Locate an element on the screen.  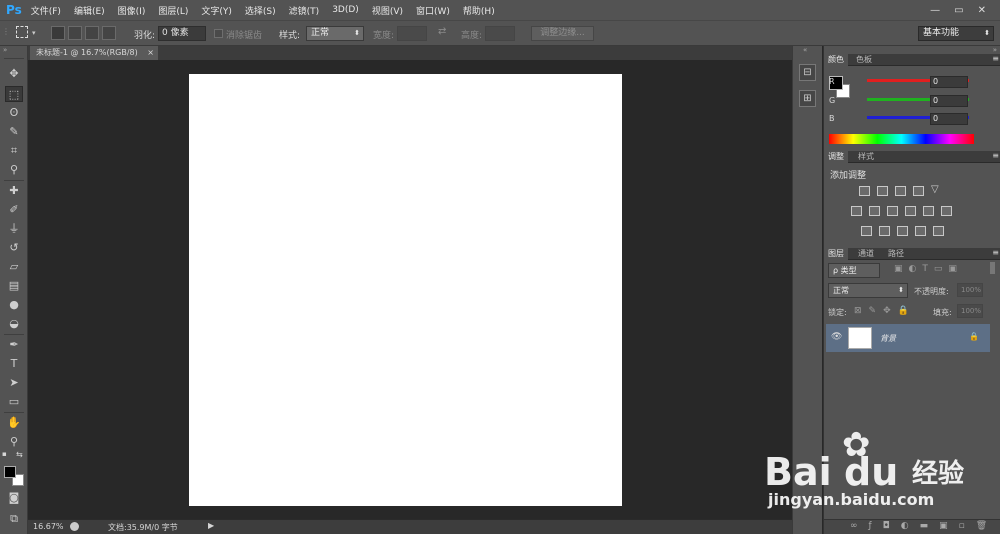
close-tab-icon: × is located at coordinates (150, 53).